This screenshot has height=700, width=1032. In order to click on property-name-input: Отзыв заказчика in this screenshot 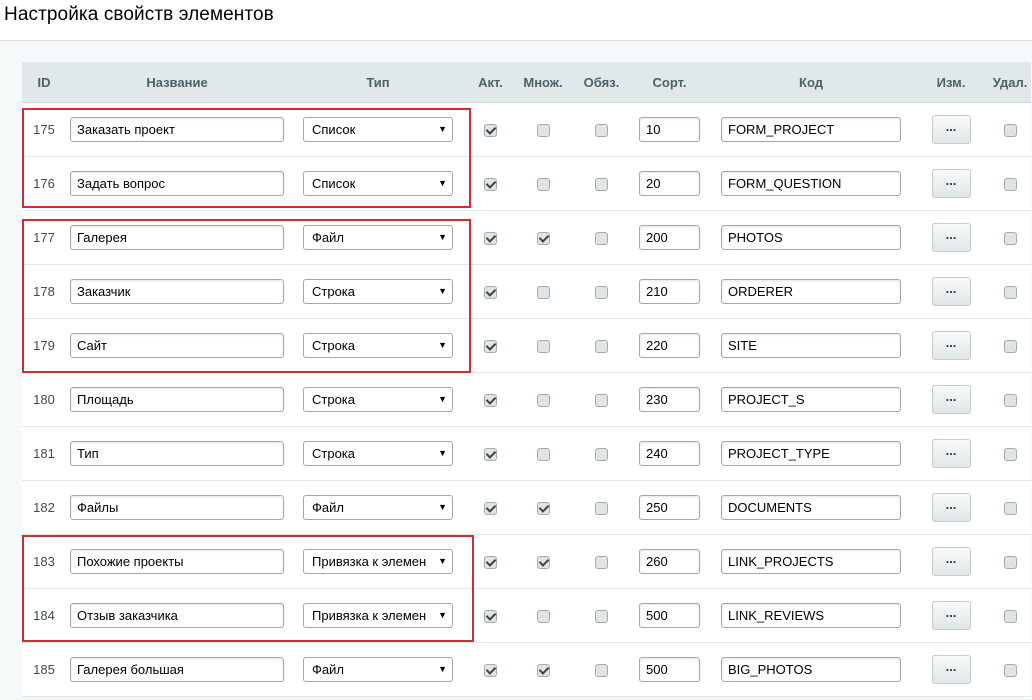, I will do `click(177, 615)`.